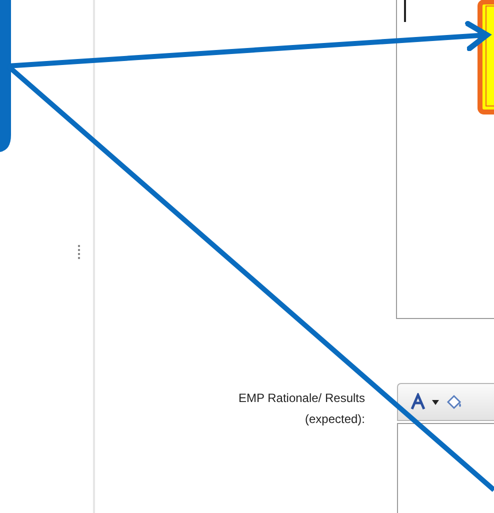 The width and height of the screenshot is (494, 513). What do you see at coordinates (418, 402) in the screenshot?
I see `font-color-icon` at bounding box center [418, 402].